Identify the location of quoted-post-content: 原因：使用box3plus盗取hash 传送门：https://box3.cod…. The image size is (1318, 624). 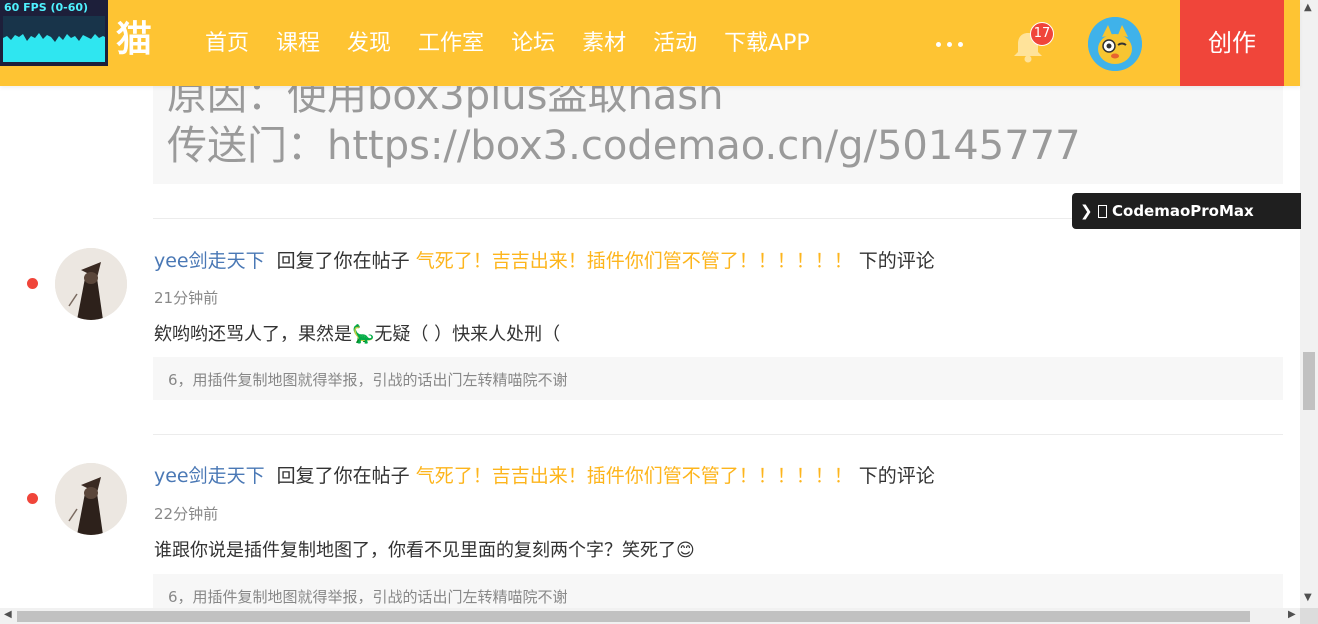
(718, 135).